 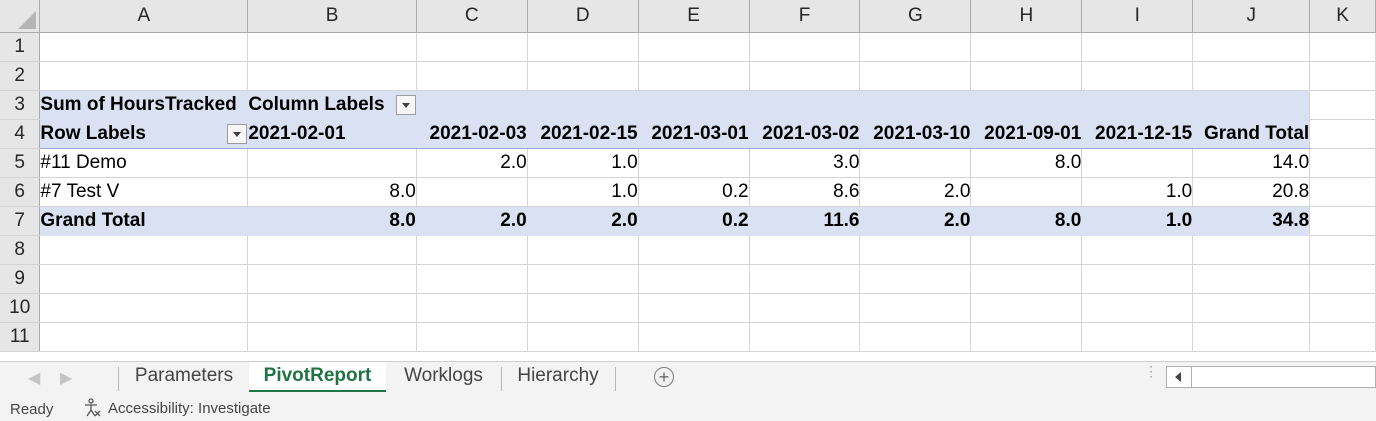 I want to click on row-filter-dropdown-icon, so click(x=237, y=134).